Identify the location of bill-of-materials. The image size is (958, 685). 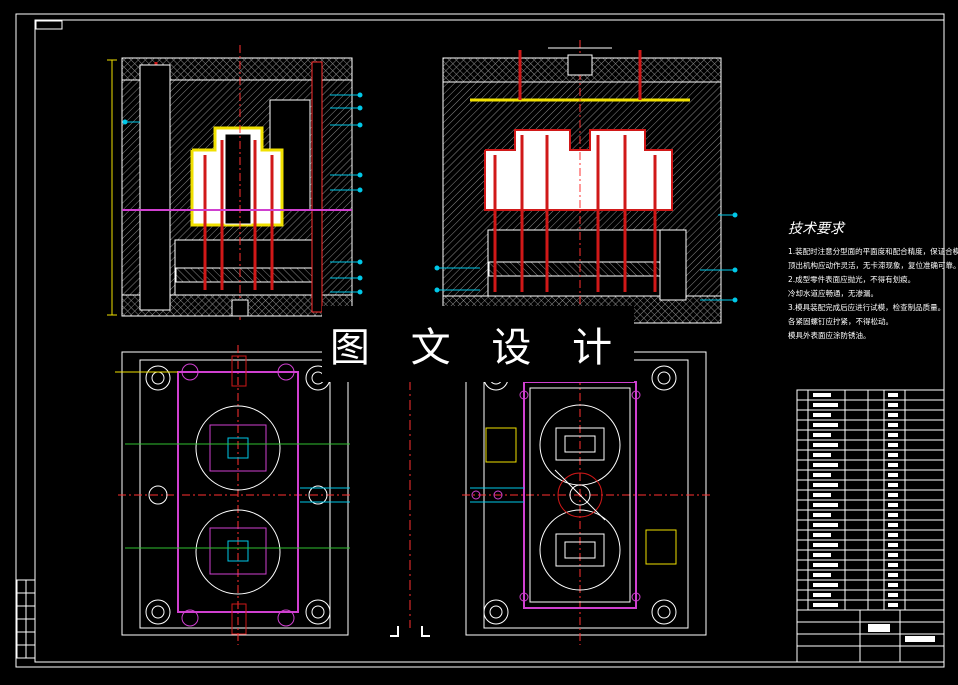
(870, 500).